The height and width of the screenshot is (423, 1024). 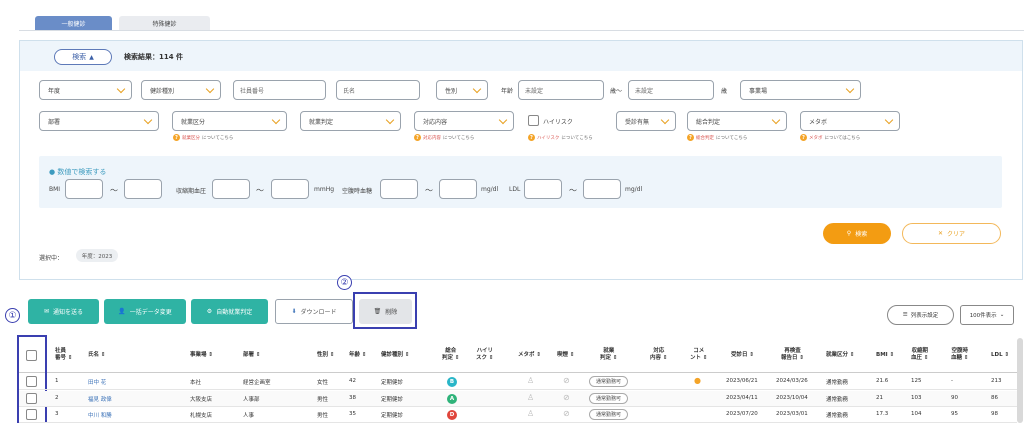 What do you see at coordinates (792, 355) in the screenshot?
I see `col-recheck-date: 再検査 報告日 ⇕` at bounding box center [792, 355].